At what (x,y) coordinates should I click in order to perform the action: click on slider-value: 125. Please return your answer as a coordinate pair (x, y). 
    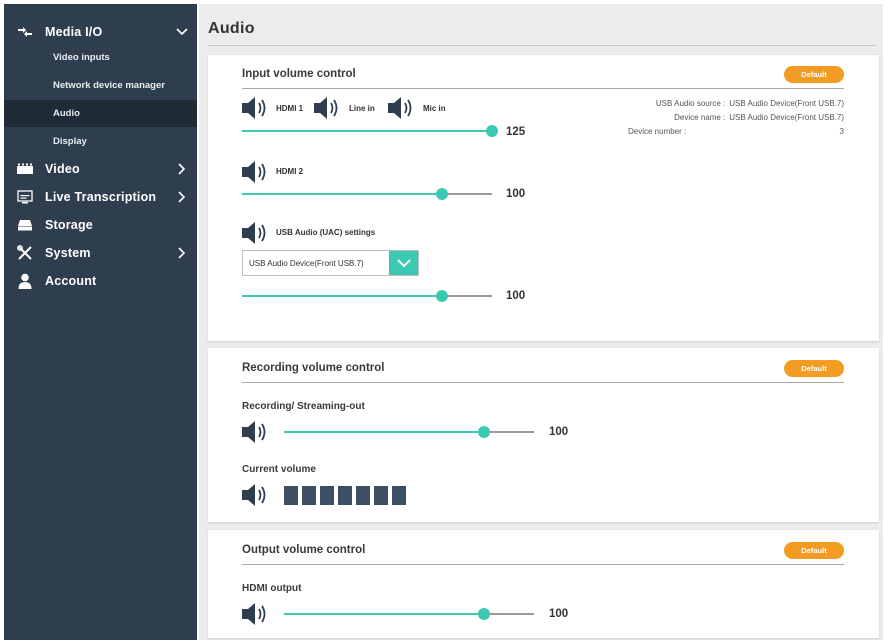
    Looking at the image, I should click on (516, 132).